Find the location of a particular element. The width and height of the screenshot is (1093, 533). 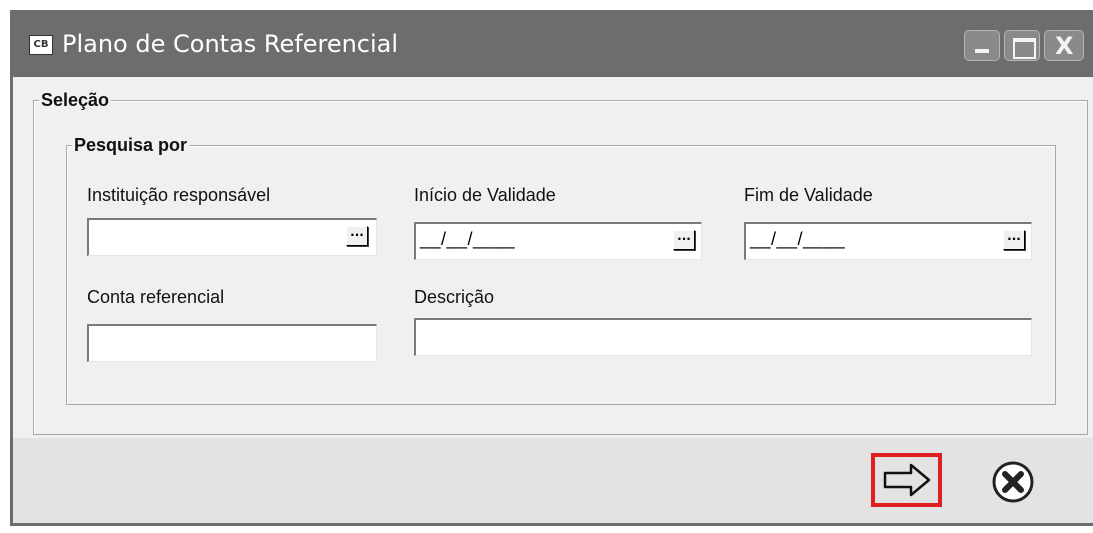

instituicao-label: Instituição responsável is located at coordinates (179, 195).